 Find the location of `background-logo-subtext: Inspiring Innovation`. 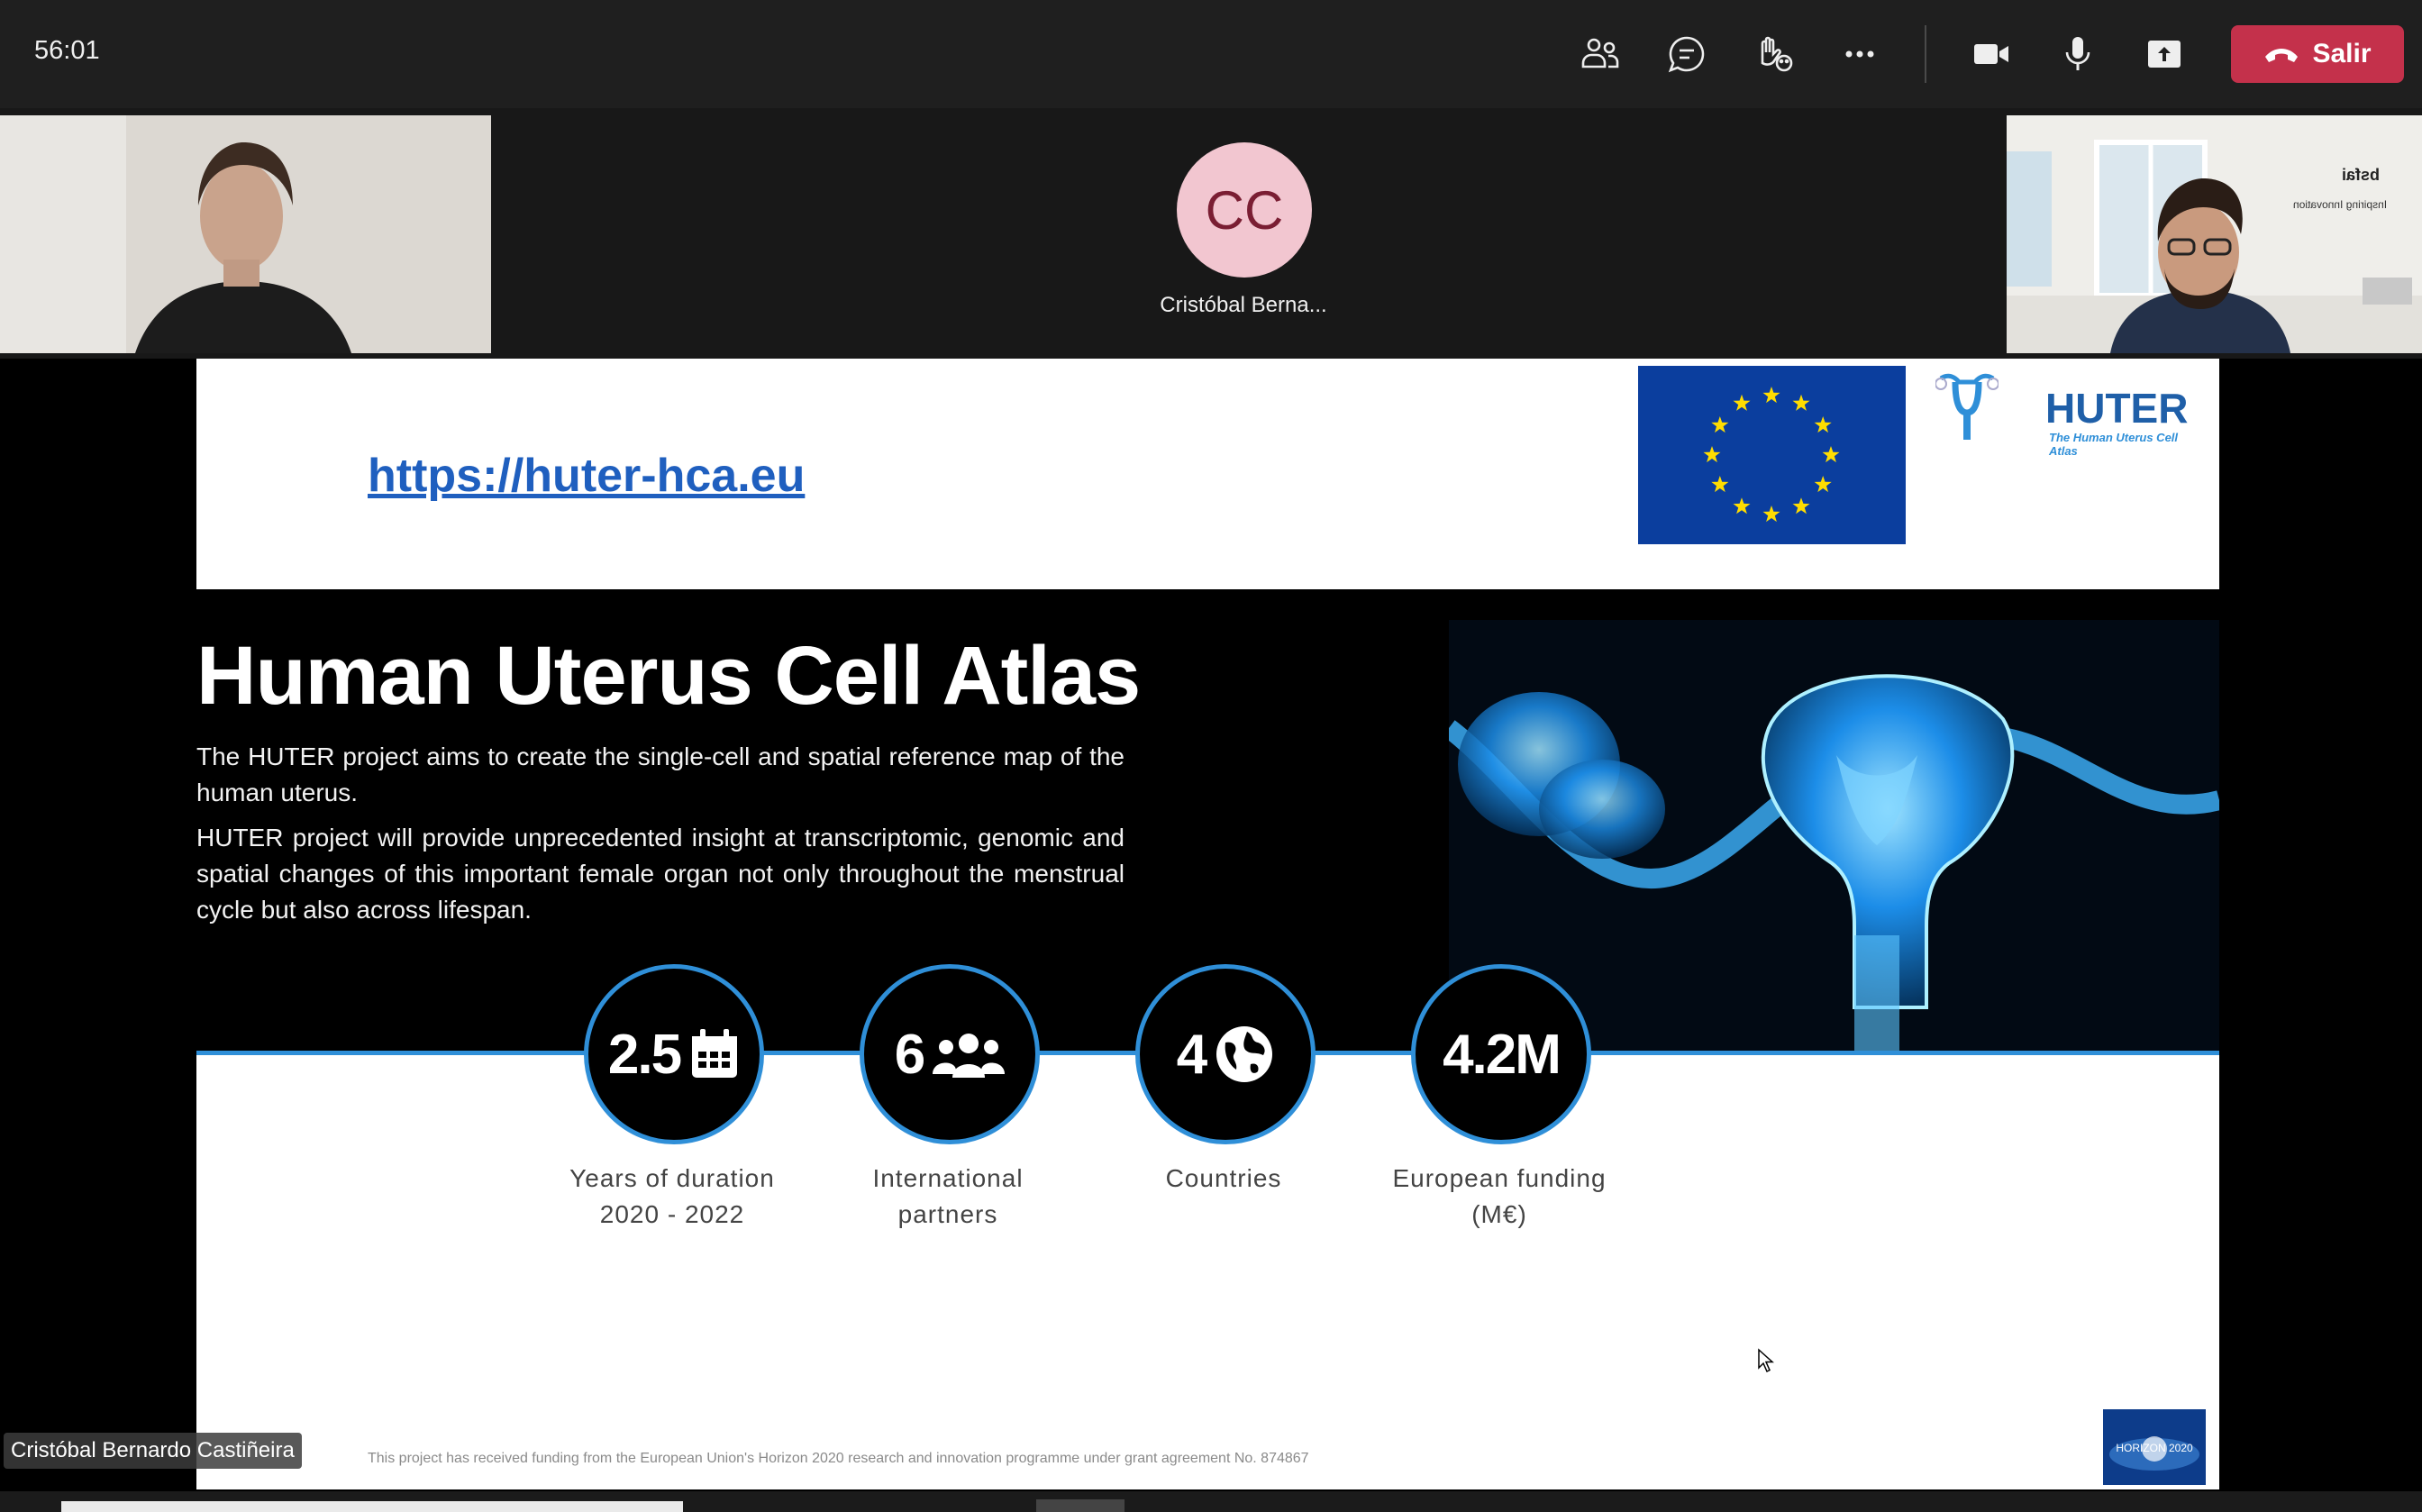

background-logo-subtext: Inspiring Innovation is located at coordinates (2340, 204).